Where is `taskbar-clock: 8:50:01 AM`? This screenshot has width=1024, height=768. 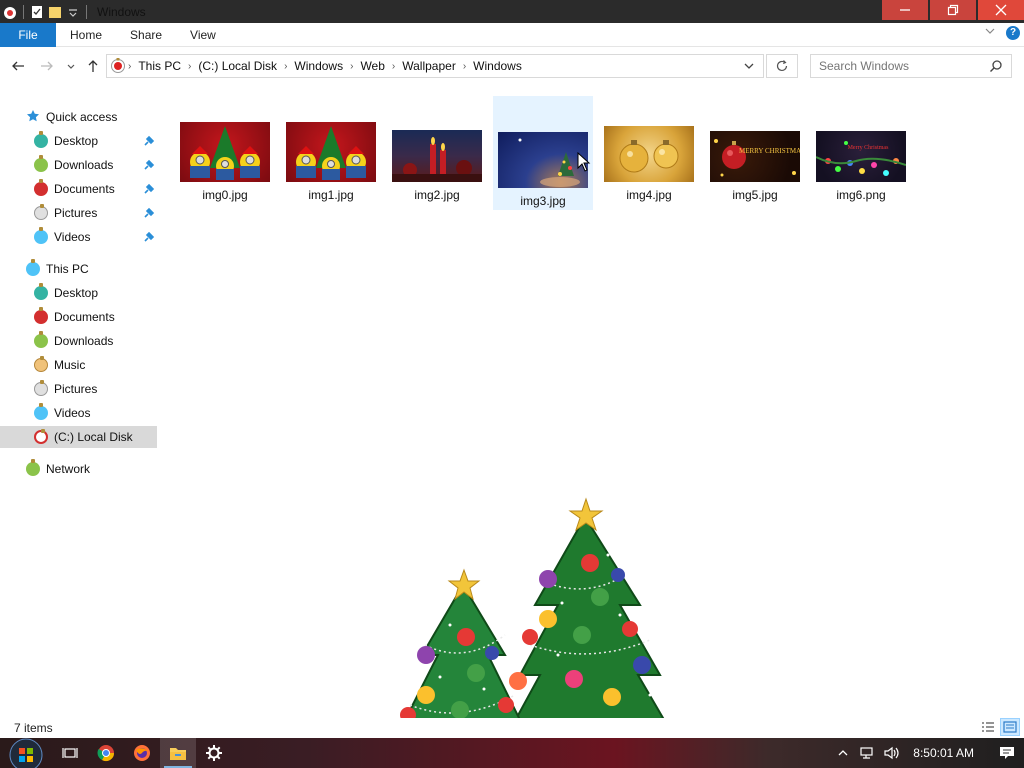
taskbar-clock: 8:50:01 AM is located at coordinates (943, 753).